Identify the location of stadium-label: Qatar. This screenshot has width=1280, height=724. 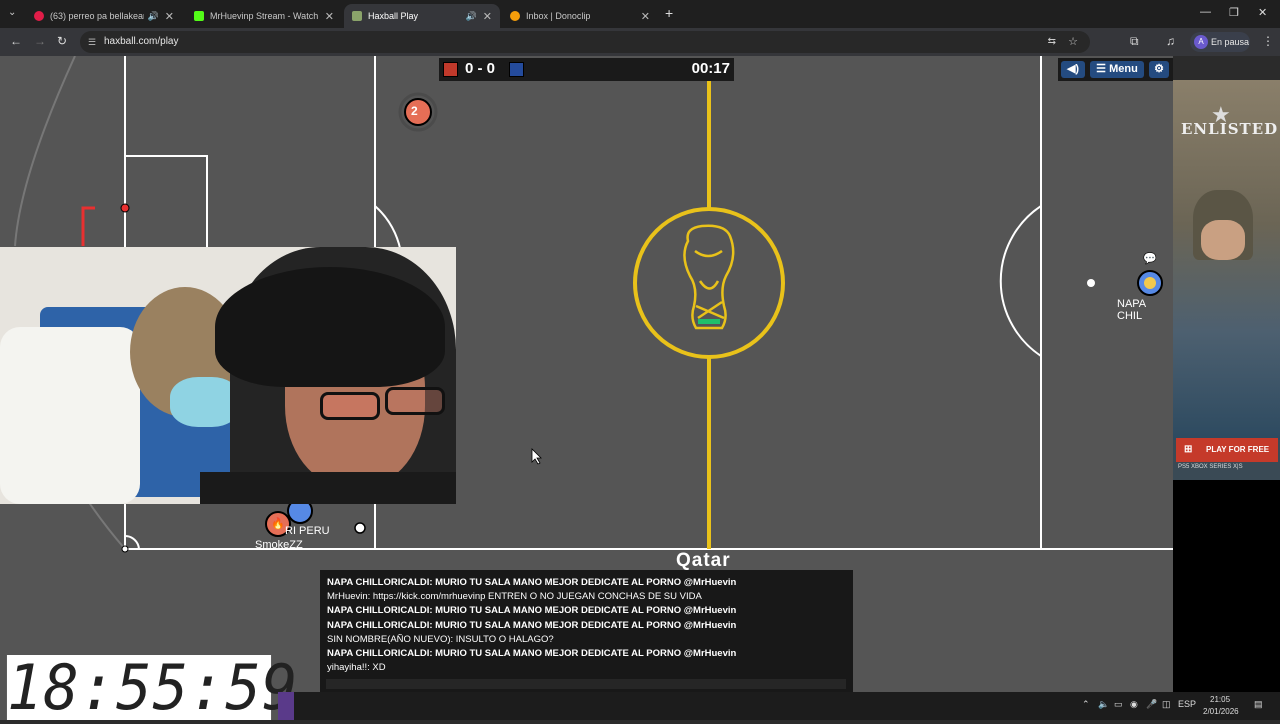
(703, 560).